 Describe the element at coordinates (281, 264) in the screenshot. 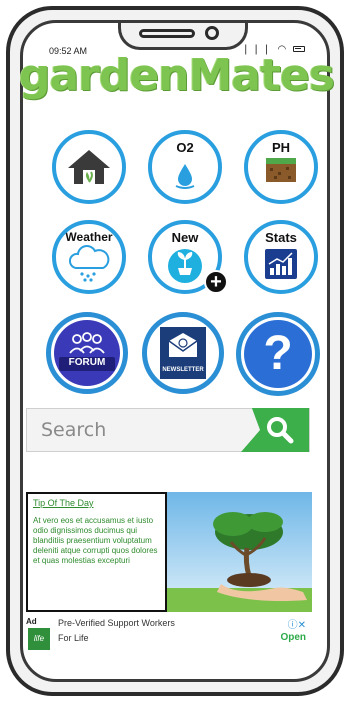

I see `bar-chart-icon` at that location.